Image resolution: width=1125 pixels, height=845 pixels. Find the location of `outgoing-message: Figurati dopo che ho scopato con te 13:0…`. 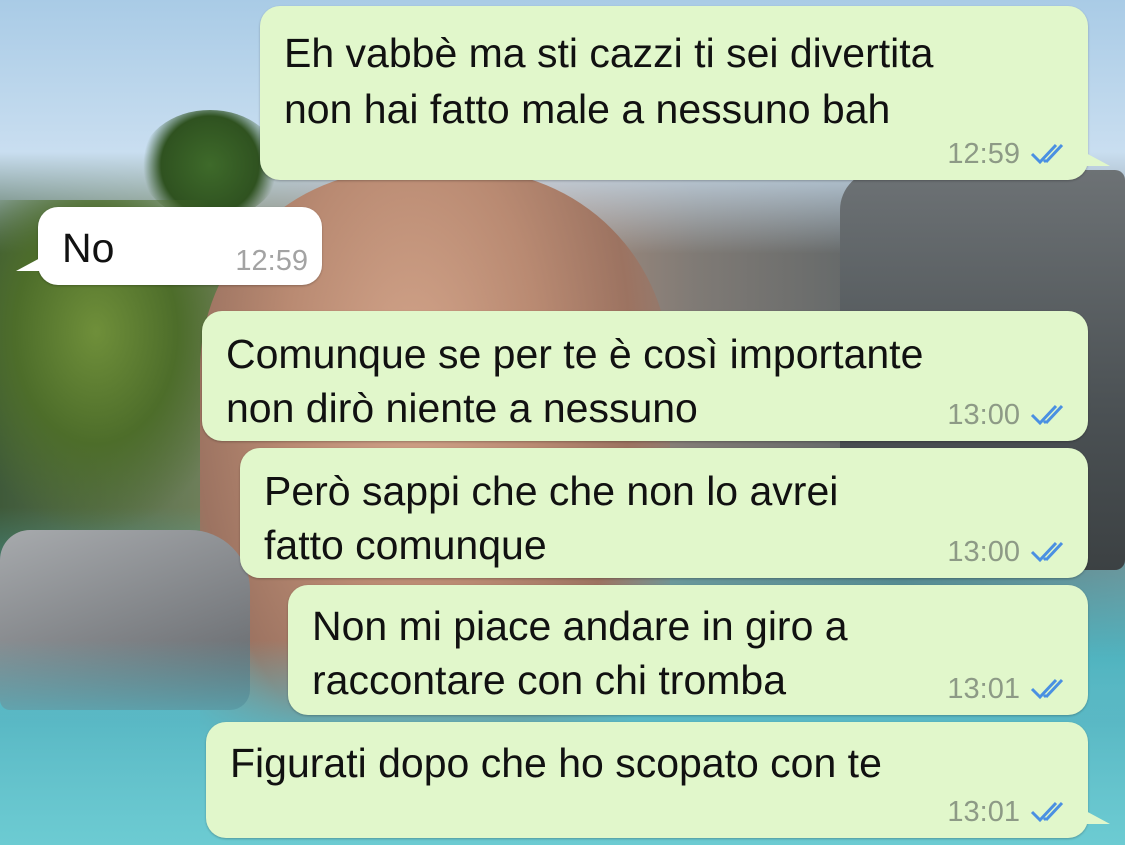

outgoing-message: Figurati dopo che ho scopato con te 13:0… is located at coordinates (658, 780).